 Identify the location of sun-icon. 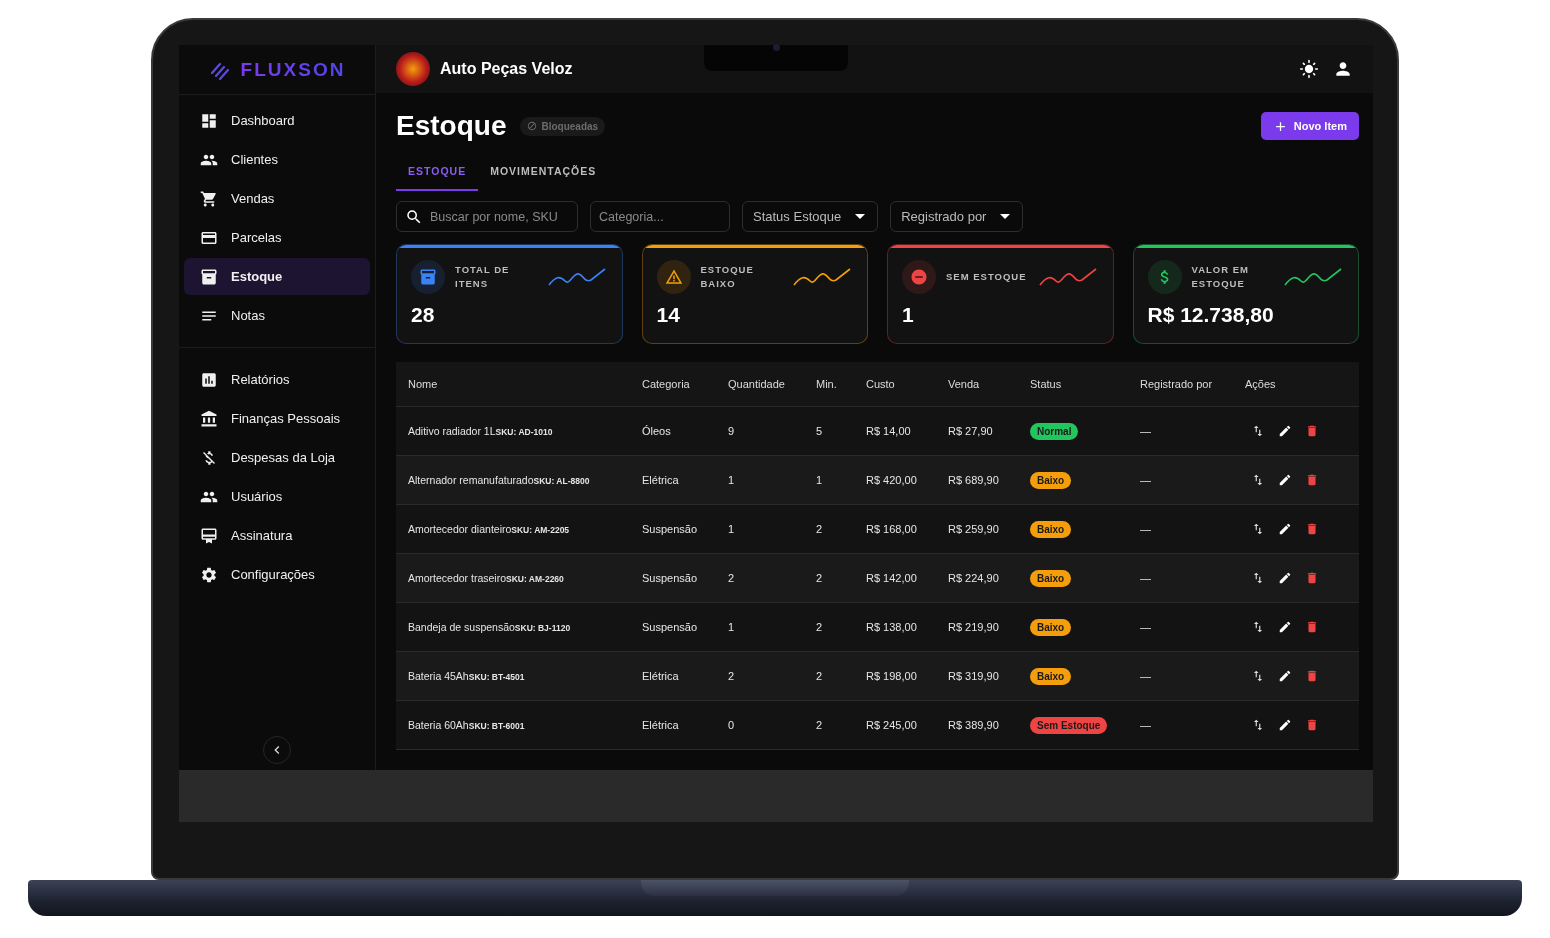
(1309, 69).